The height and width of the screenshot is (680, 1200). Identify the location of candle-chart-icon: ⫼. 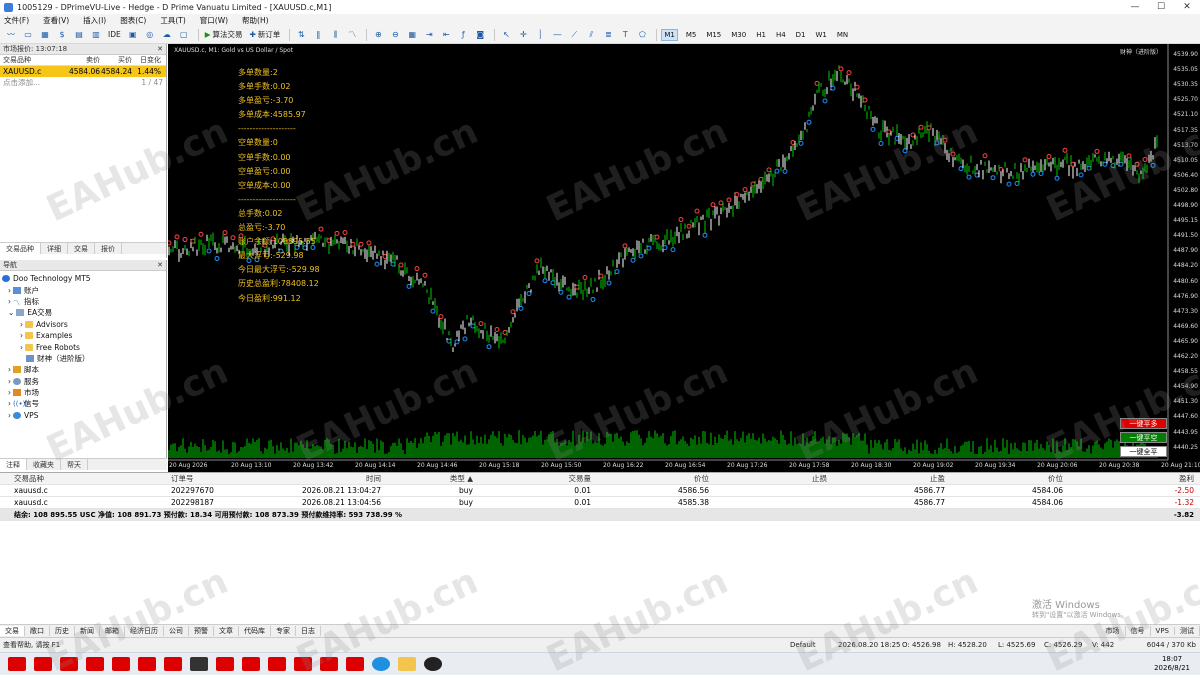
(335, 35).